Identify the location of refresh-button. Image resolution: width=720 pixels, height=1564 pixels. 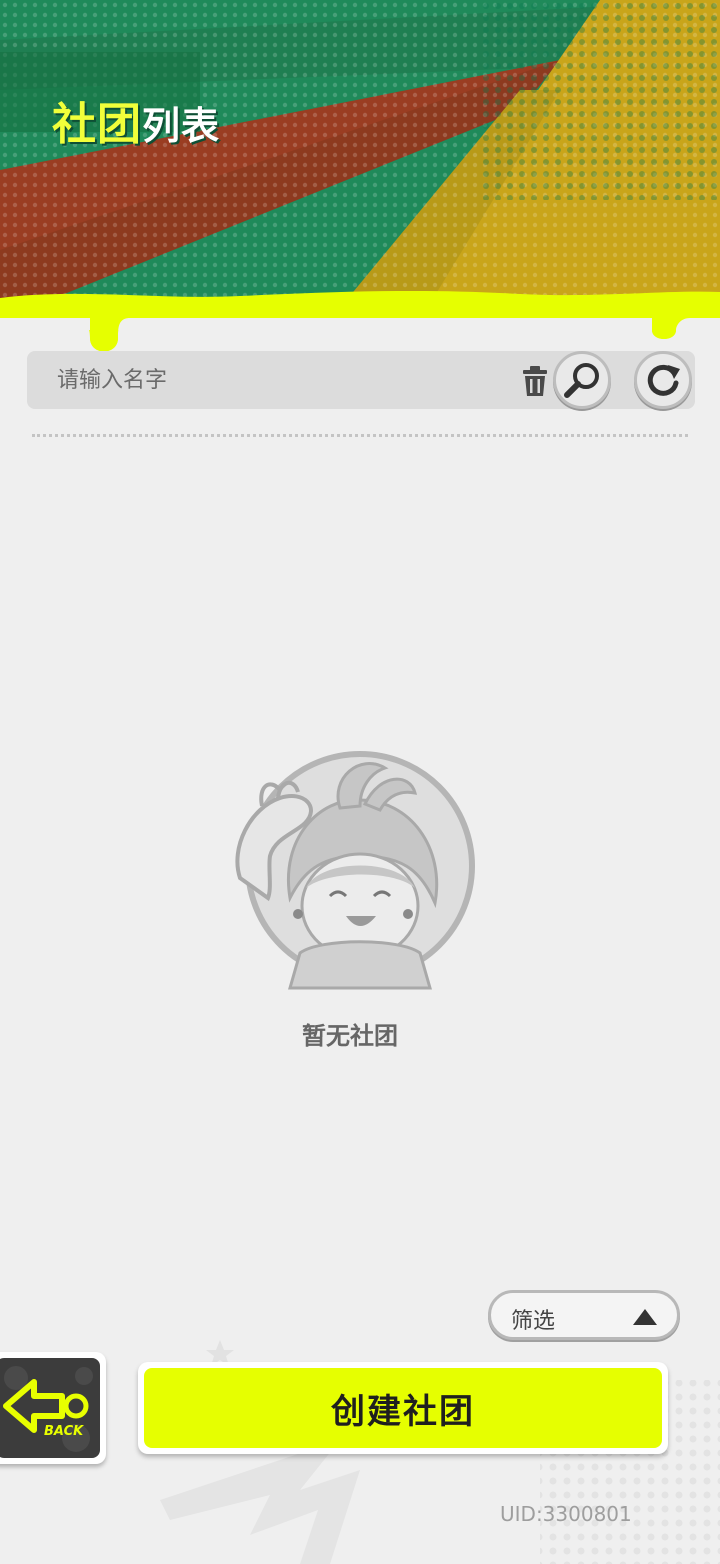
(663, 380).